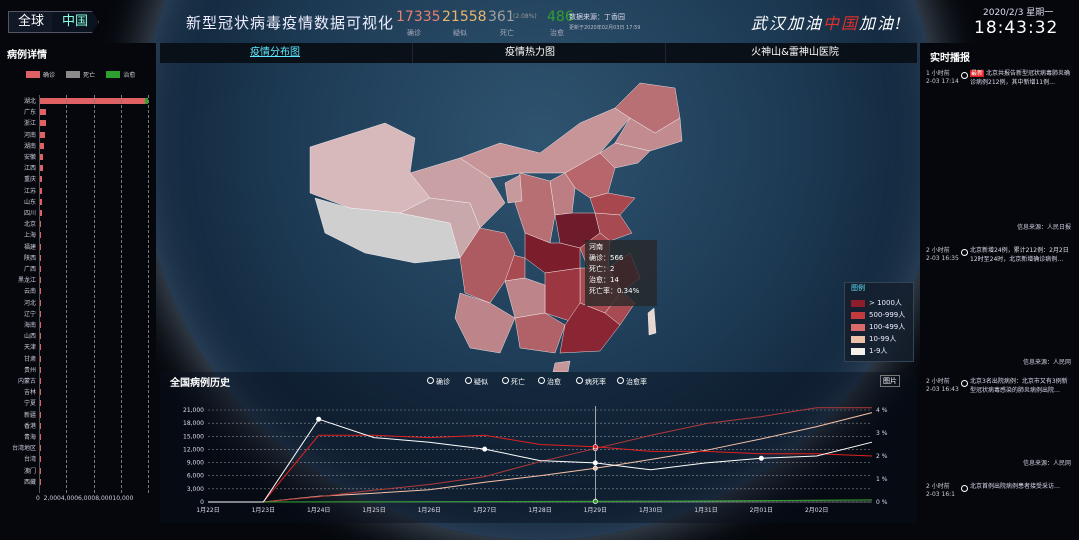  Describe the element at coordinates (78, 202) in the screenshot. I see `province-bar-row: 山东` at that location.